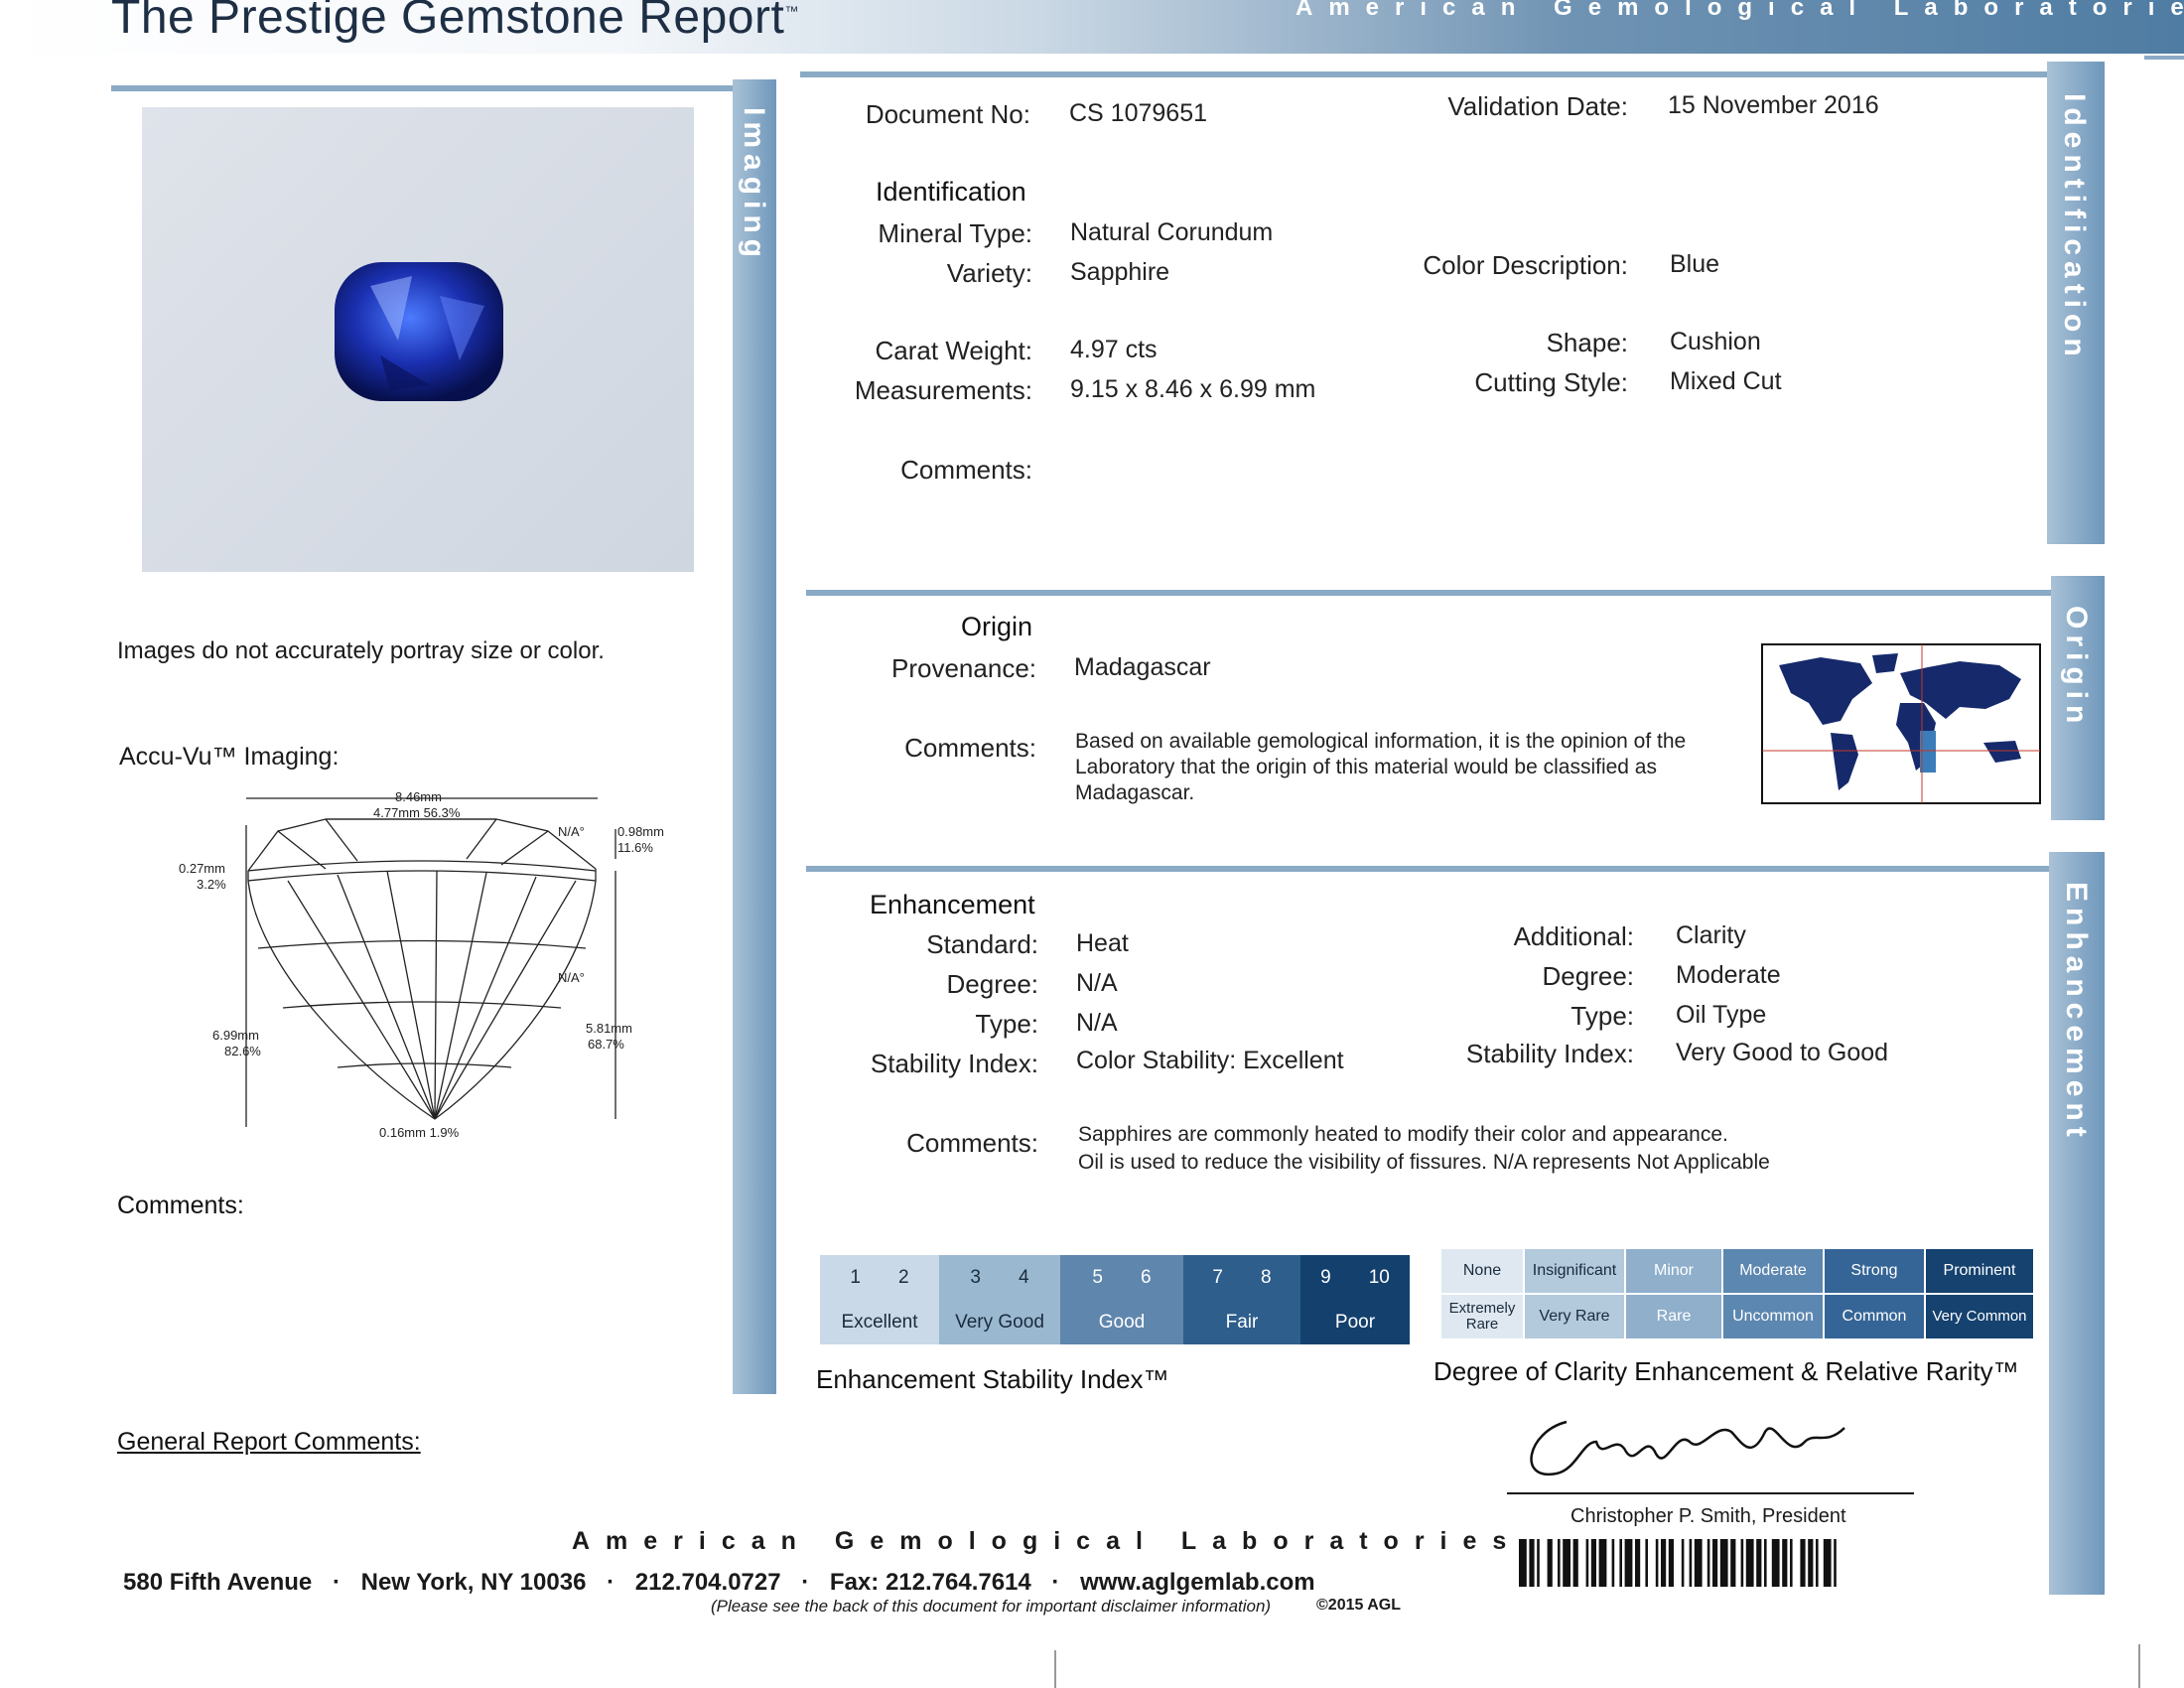 This screenshot has height=1688, width=2184. I want to click on cutting-style: Mixed Cut, so click(1726, 381).